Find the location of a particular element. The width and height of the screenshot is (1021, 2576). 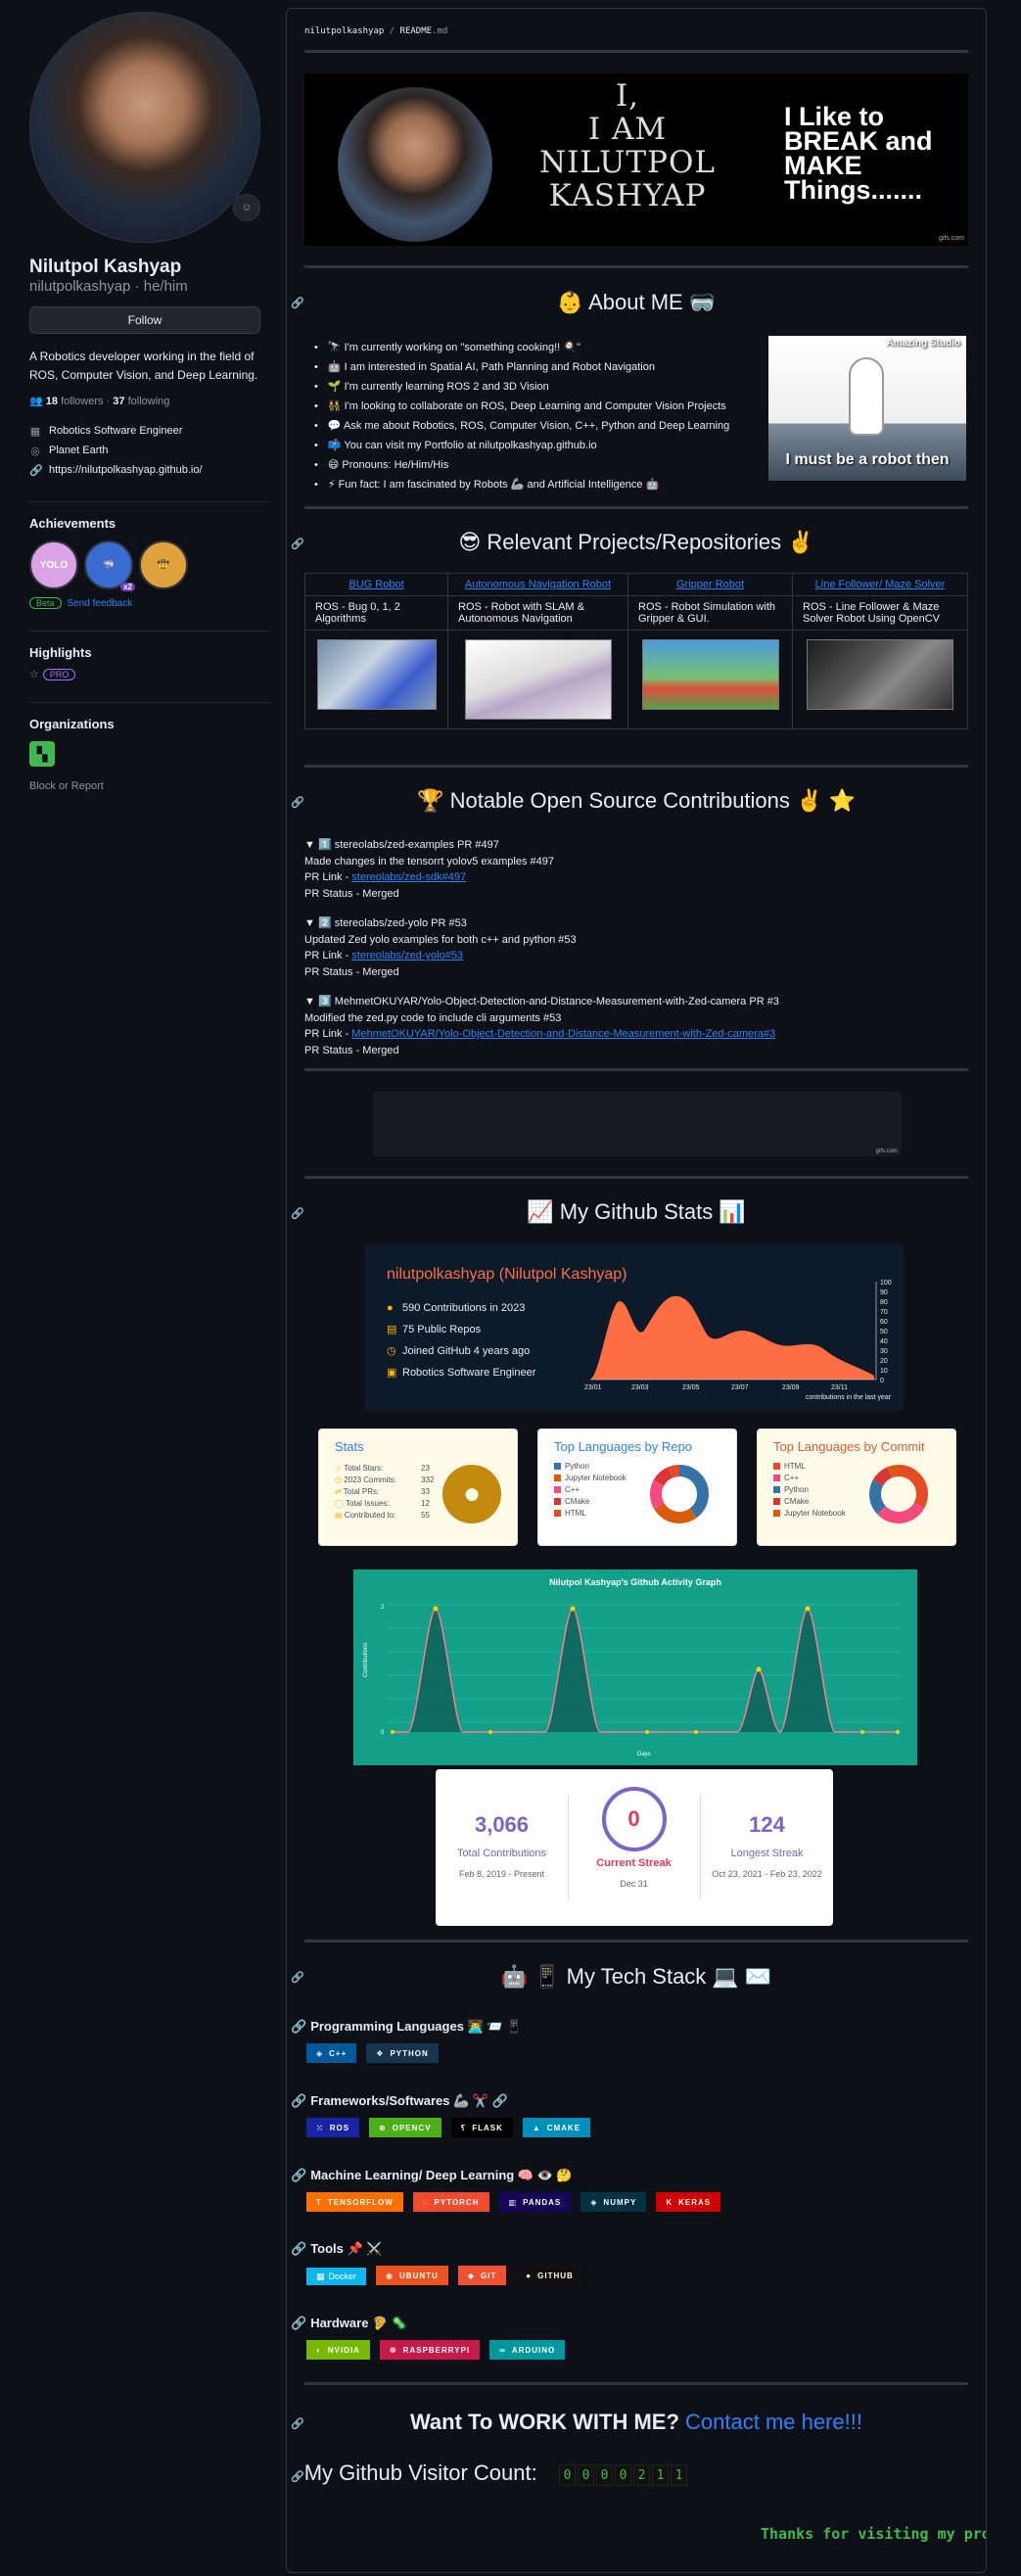

avatar is located at coordinates (145, 127).